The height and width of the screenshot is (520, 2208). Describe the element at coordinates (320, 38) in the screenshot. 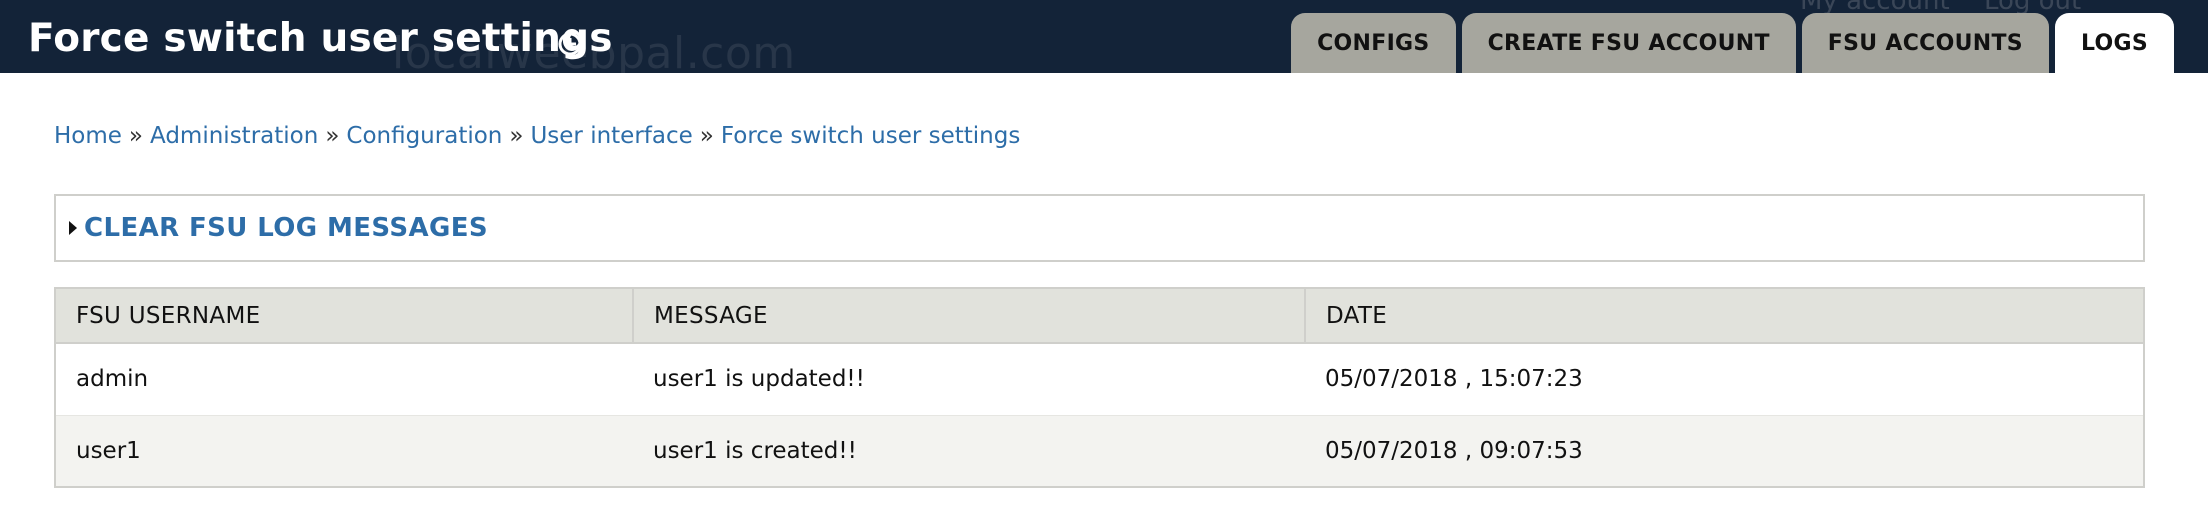

I see `page-title: Force switch user settings` at that location.